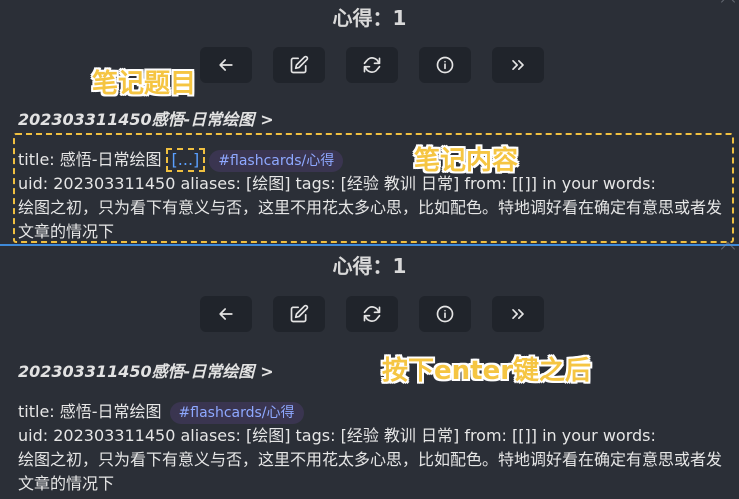  What do you see at coordinates (185, 160) in the screenshot?
I see `cloze-ellipsis: [...]` at bounding box center [185, 160].